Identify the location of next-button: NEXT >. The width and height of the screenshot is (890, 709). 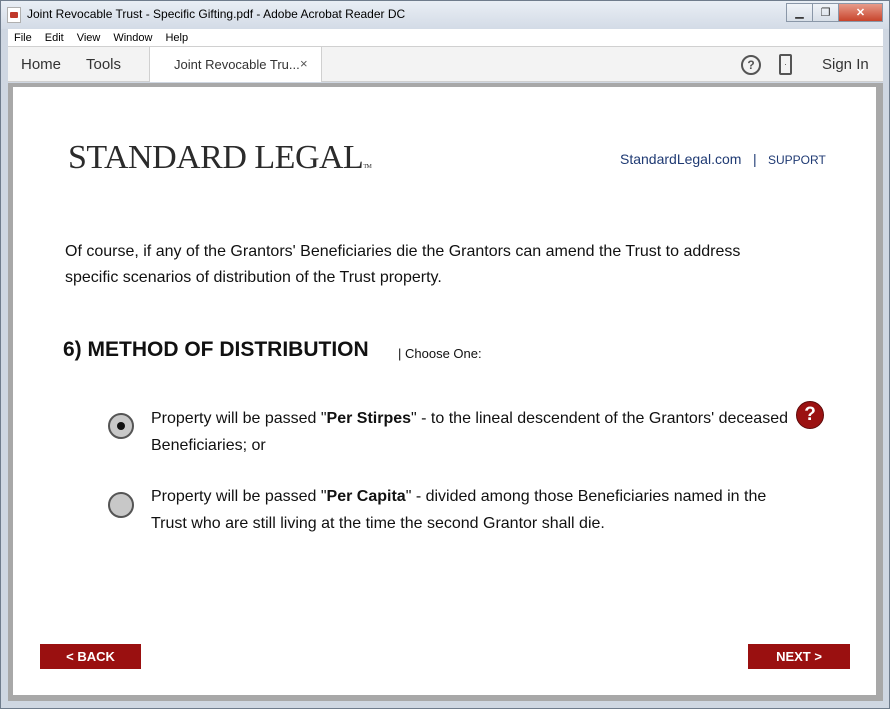
(799, 656).